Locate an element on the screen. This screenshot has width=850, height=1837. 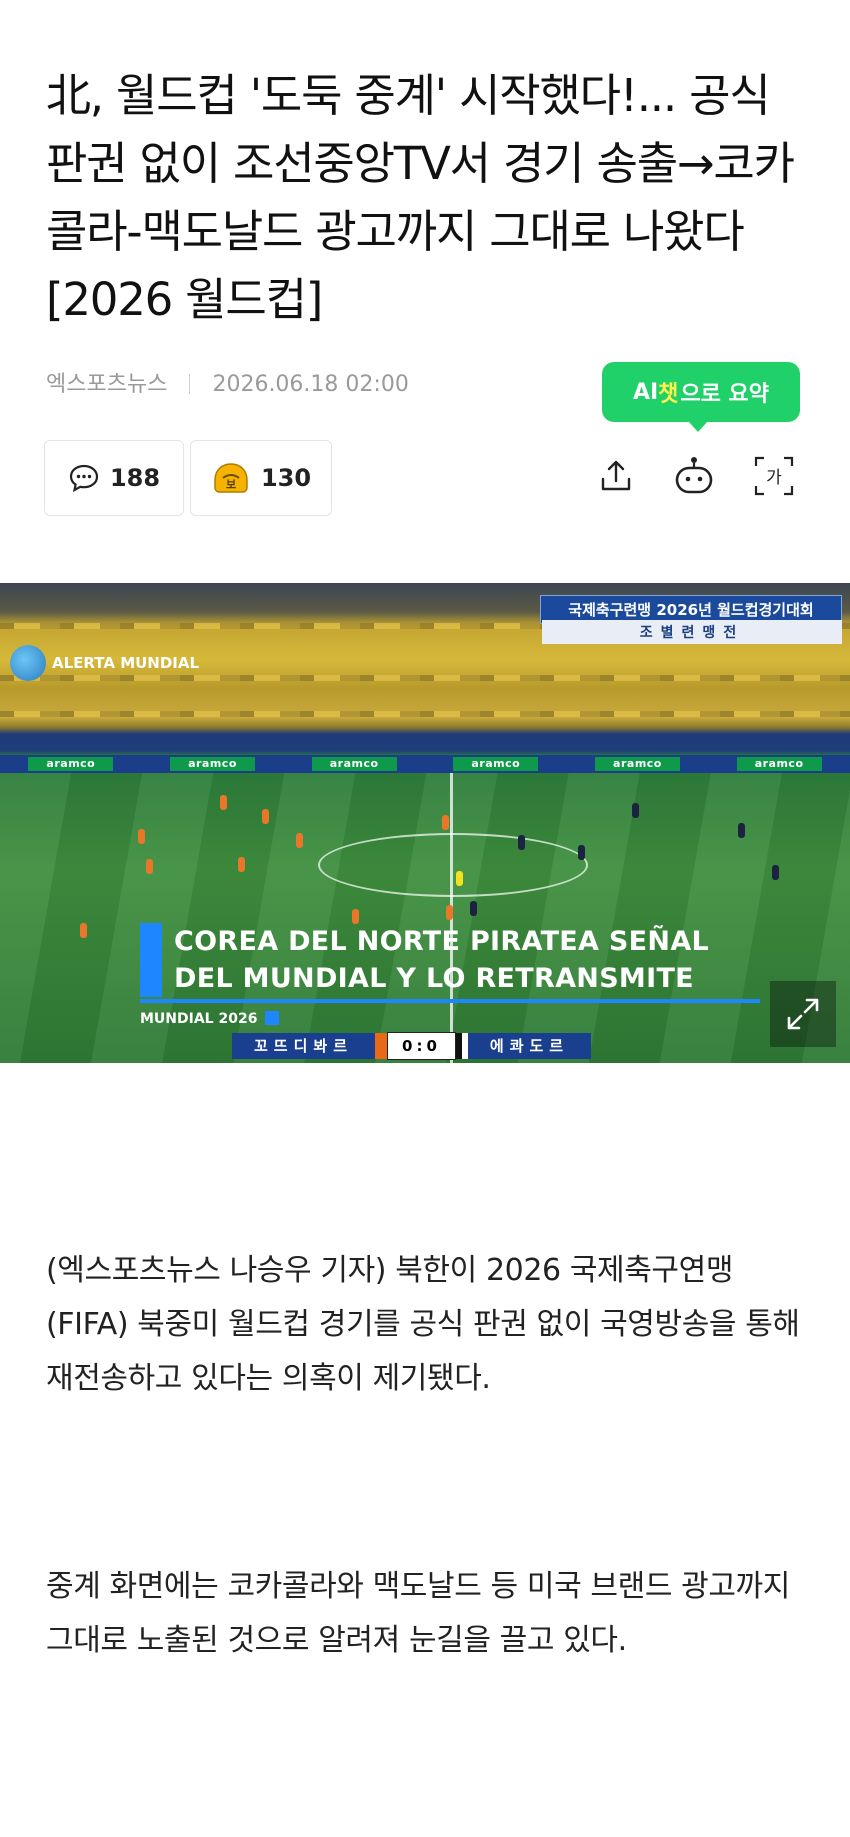
pitch-center-circle is located at coordinates (453, 865).